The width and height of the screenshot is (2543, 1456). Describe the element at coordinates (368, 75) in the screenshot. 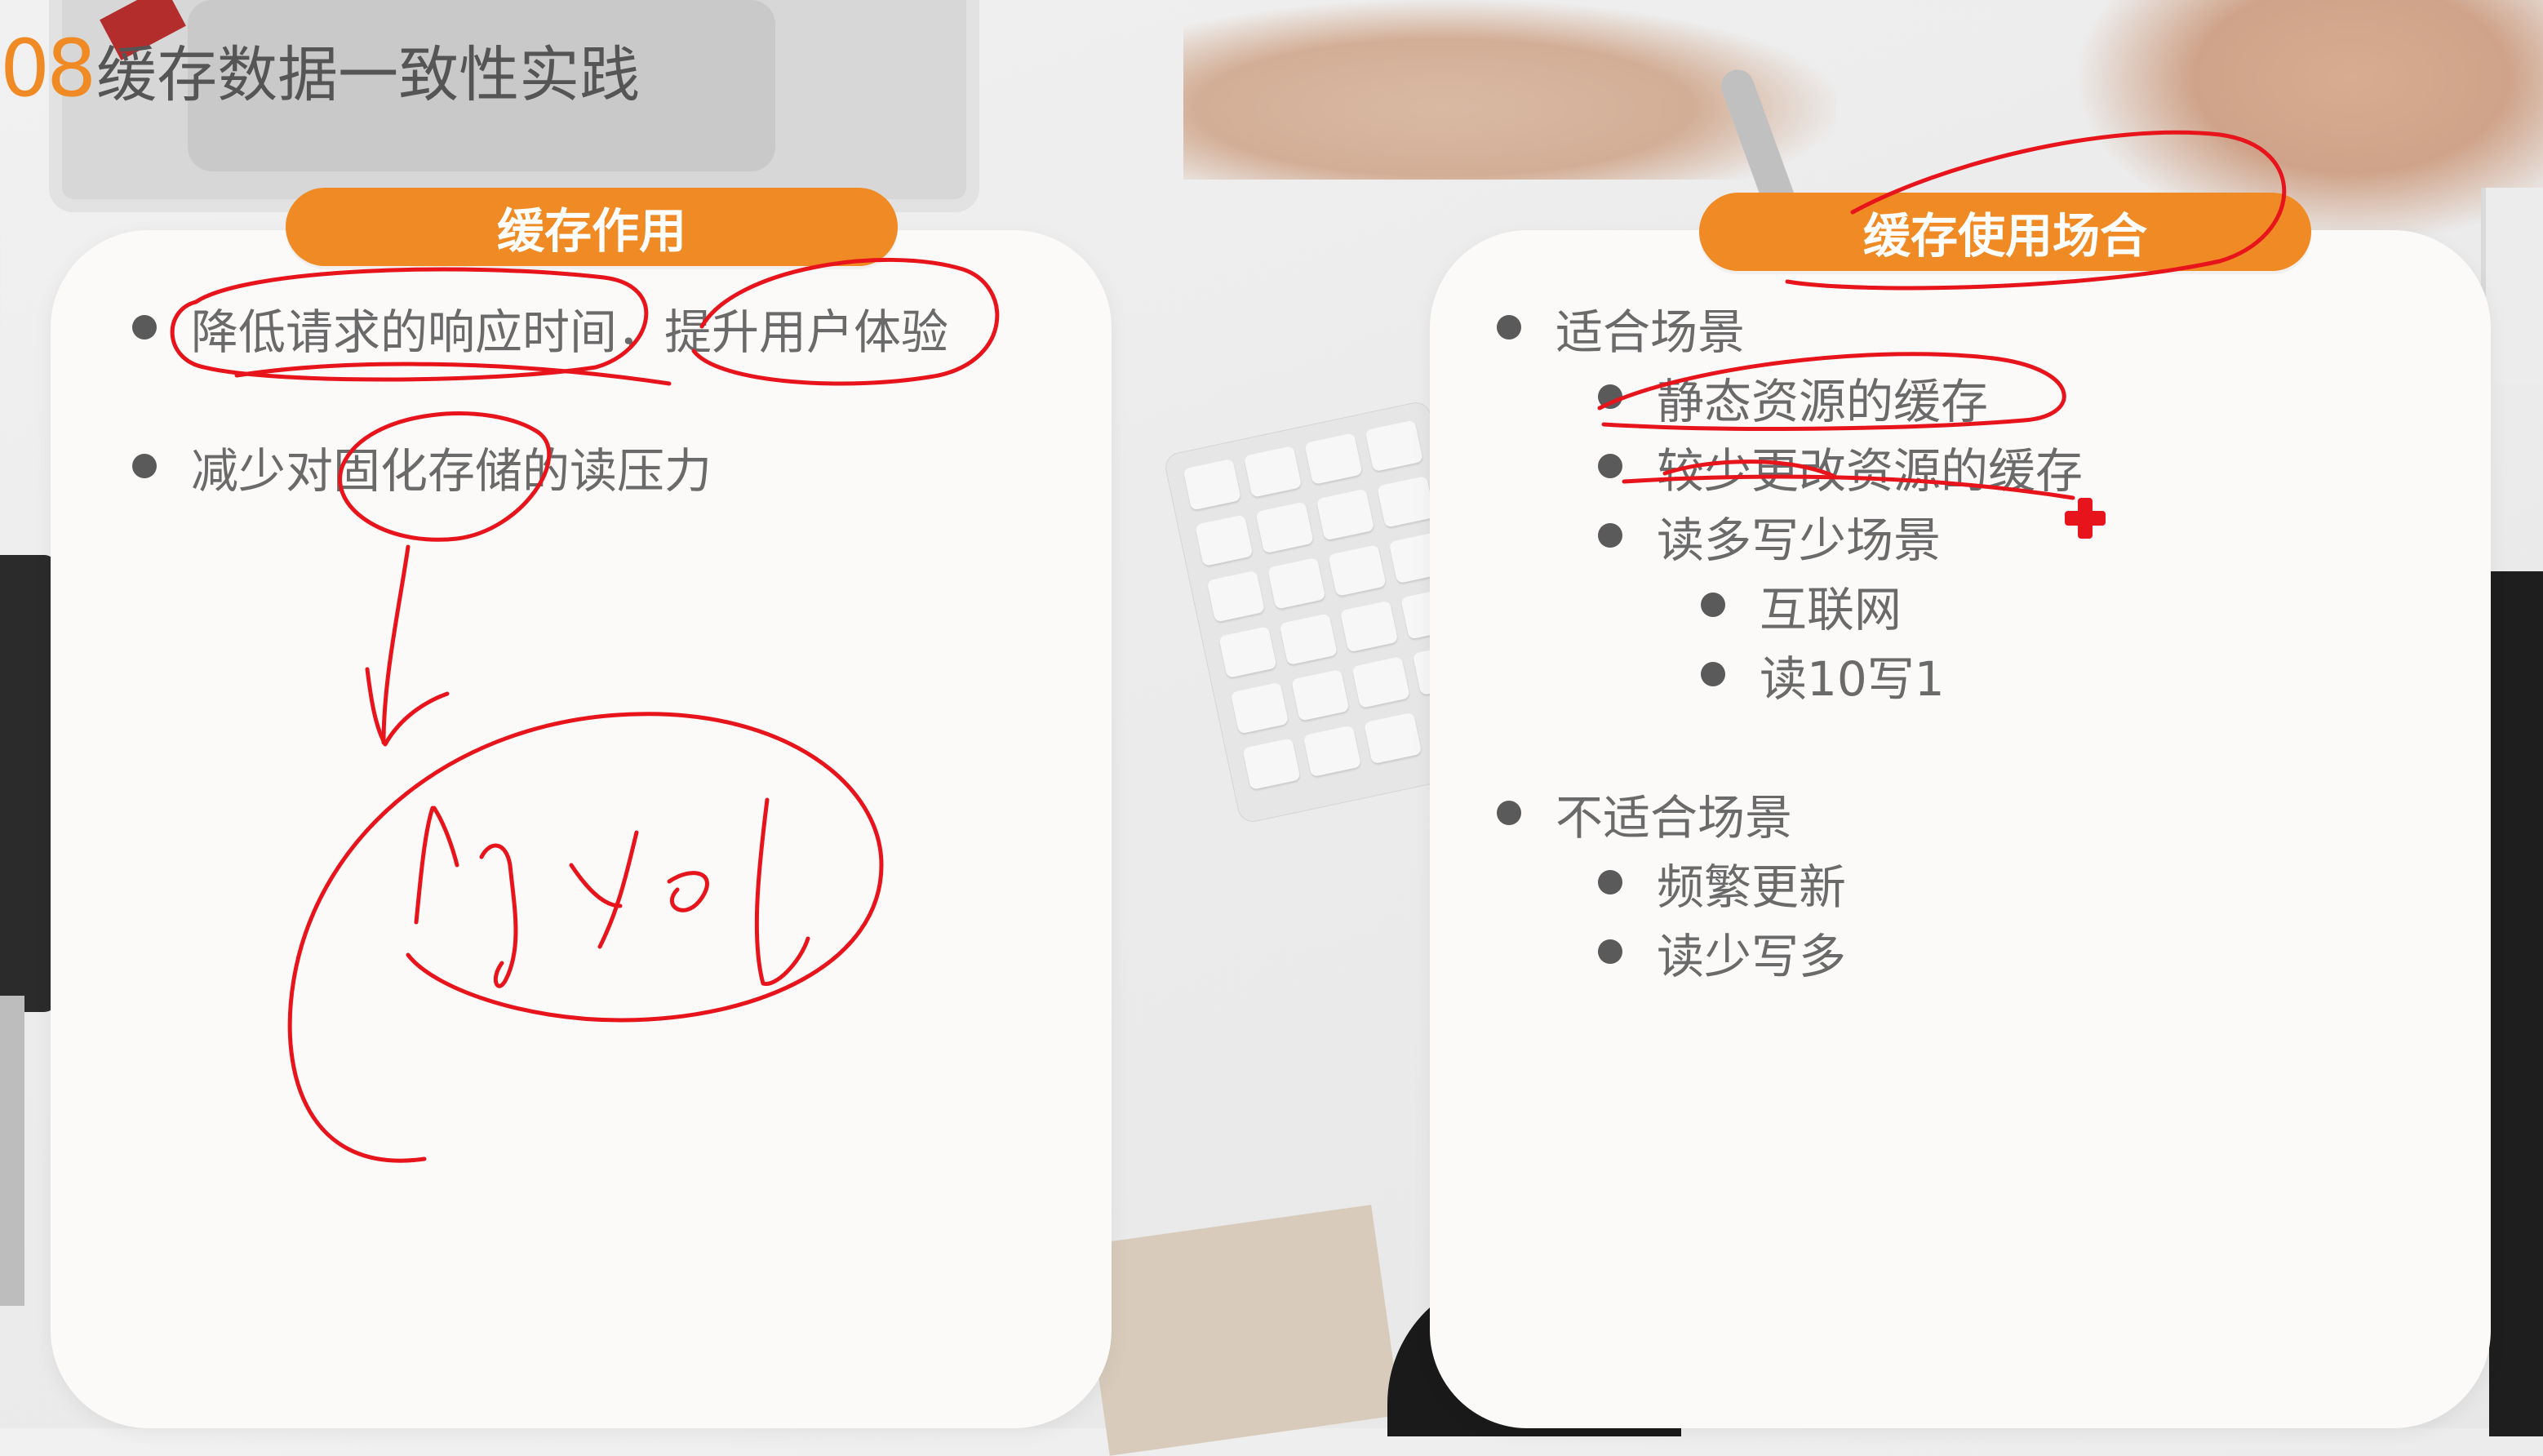

I see `slide-title-text: 缓存数据一致性实践` at that location.